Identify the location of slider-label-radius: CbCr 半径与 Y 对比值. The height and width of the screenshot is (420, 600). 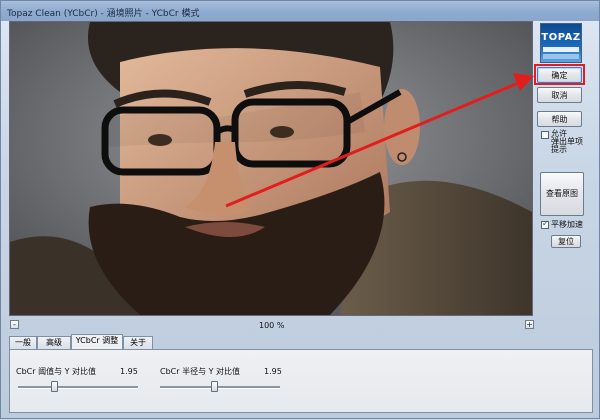
(200, 371).